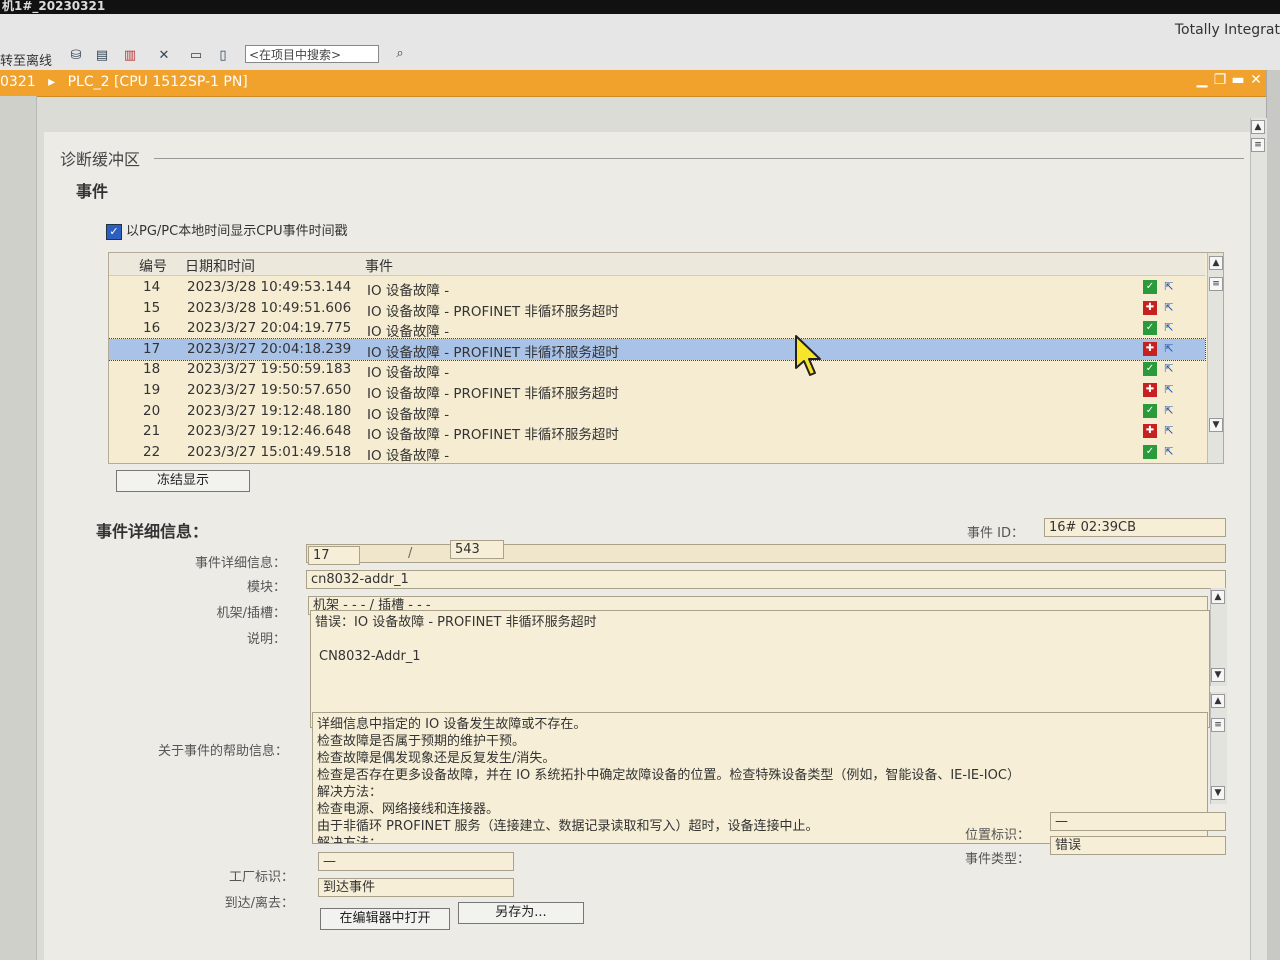  Describe the element at coordinates (997, 835) in the screenshot. I see `location-id-label: 位置标识：` at that location.